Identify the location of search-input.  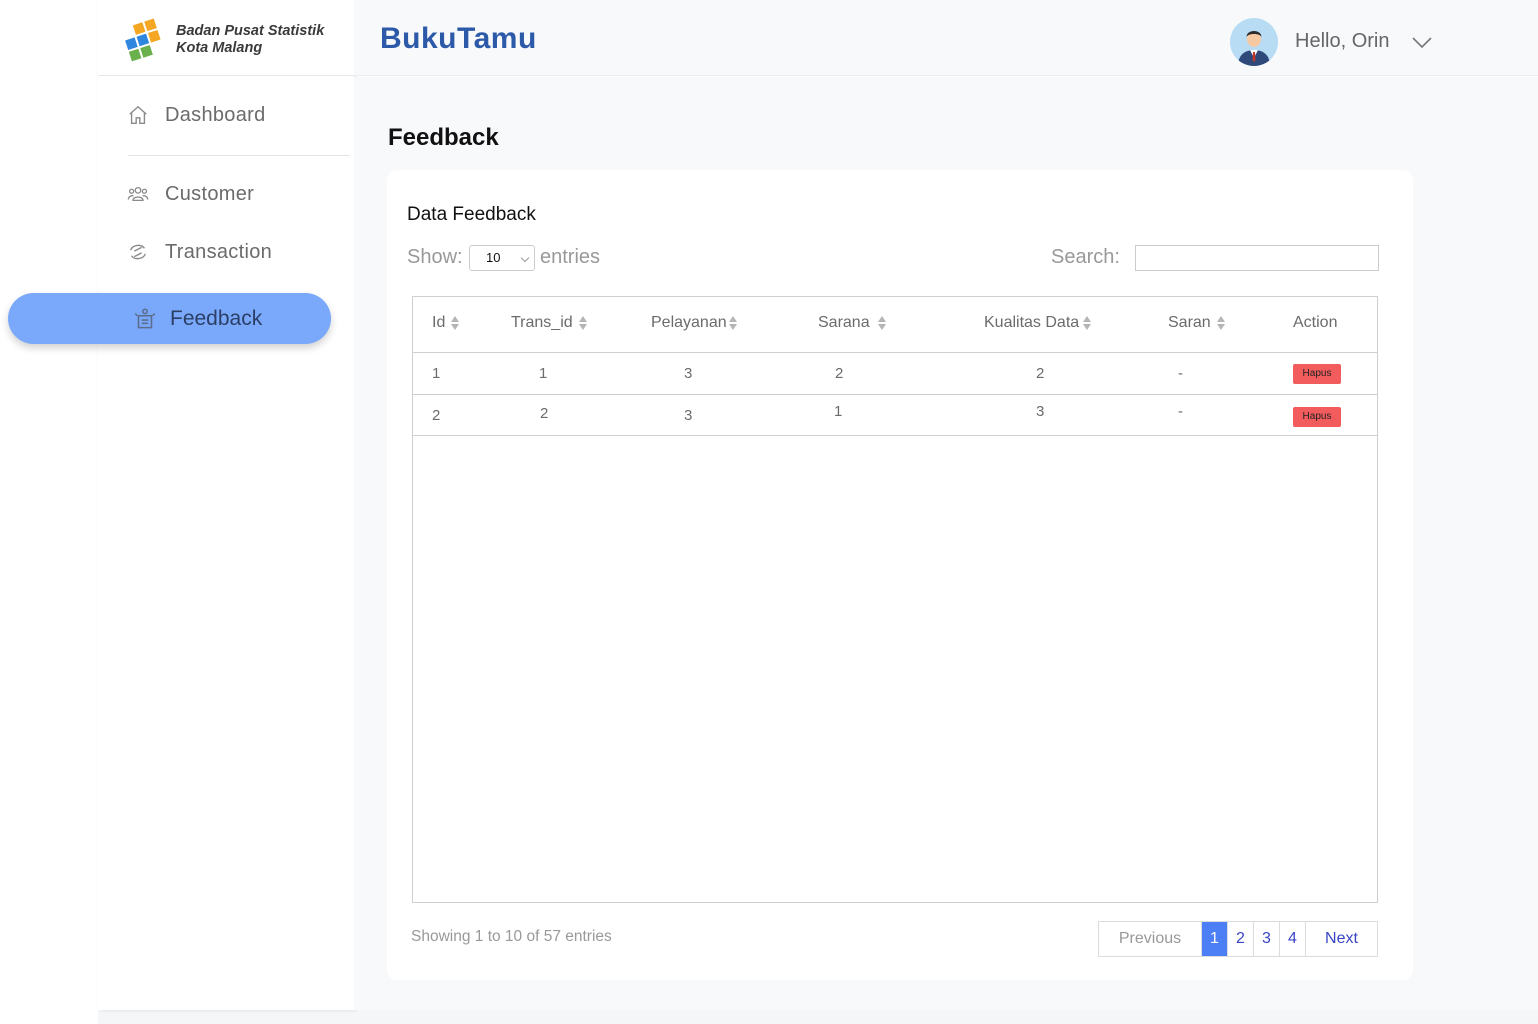
(1257, 258).